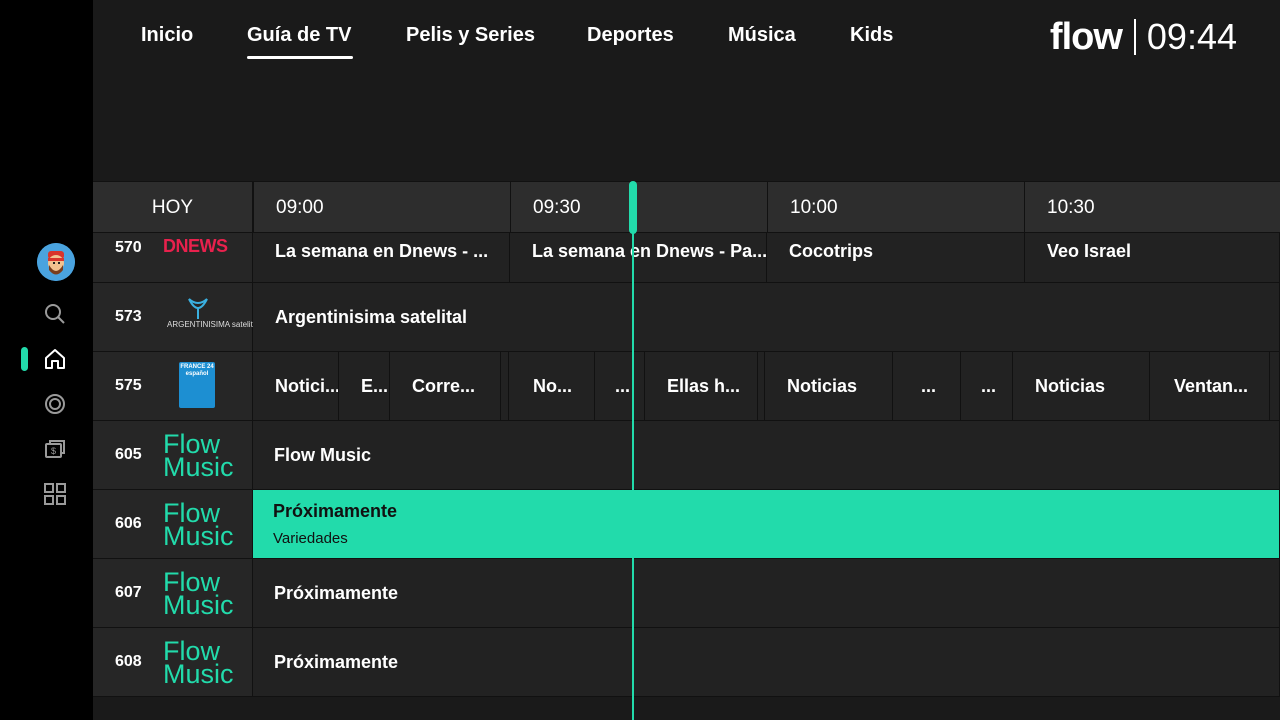 The height and width of the screenshot is (720, 1280). What do you see at coordinates (766, 455) in the screenshot?
I see `program-cell: Flow Music` at bounding box center [766, 455].